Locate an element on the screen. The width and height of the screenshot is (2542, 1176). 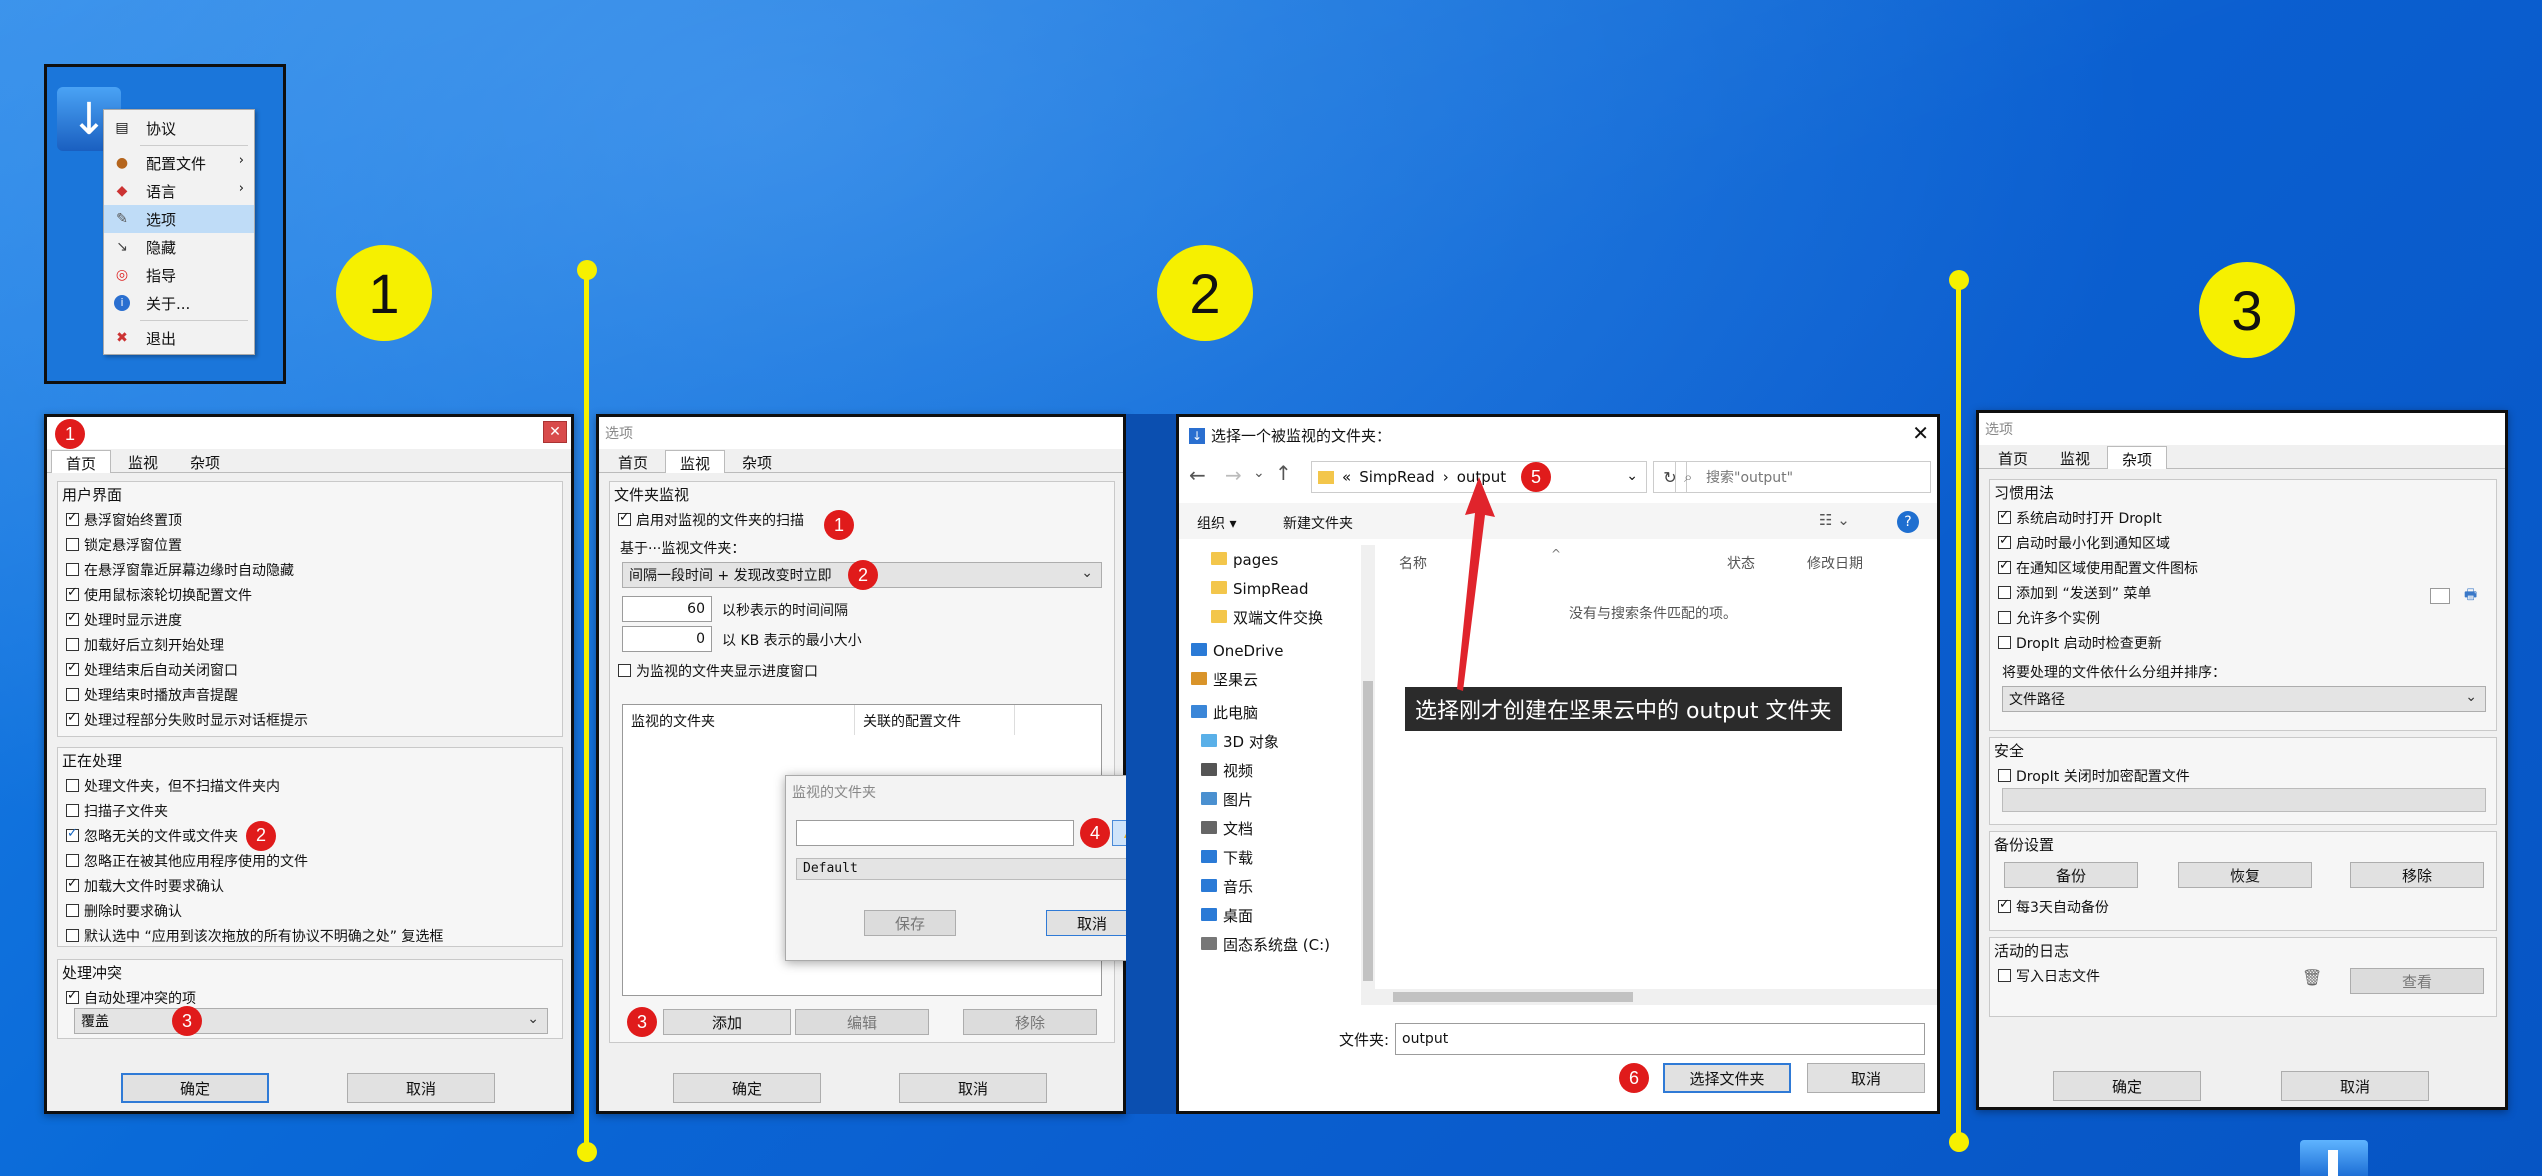
nav-item: 桌面 is located at coordinates (1271, 915).